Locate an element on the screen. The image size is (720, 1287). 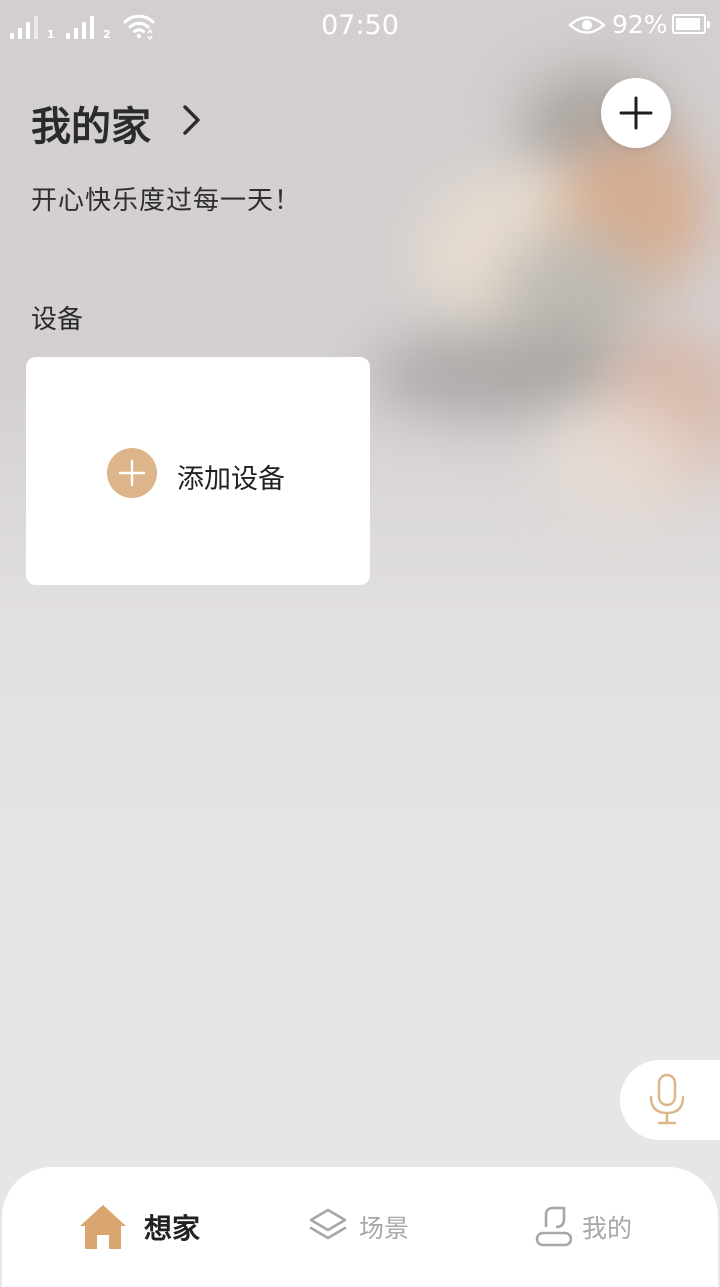
add-device-card: 添加设备 is located at coordinates (198, 471).